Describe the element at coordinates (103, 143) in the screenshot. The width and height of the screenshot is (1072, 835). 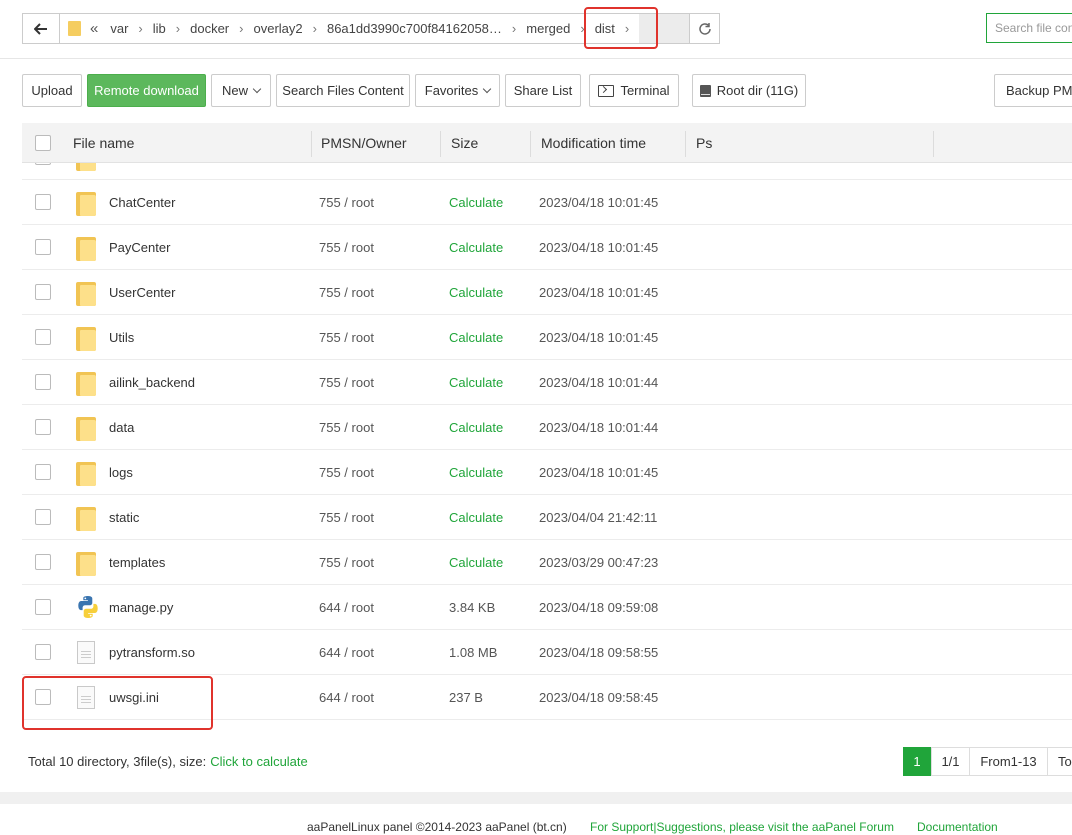
I see `header-file-name: File name` at that location.